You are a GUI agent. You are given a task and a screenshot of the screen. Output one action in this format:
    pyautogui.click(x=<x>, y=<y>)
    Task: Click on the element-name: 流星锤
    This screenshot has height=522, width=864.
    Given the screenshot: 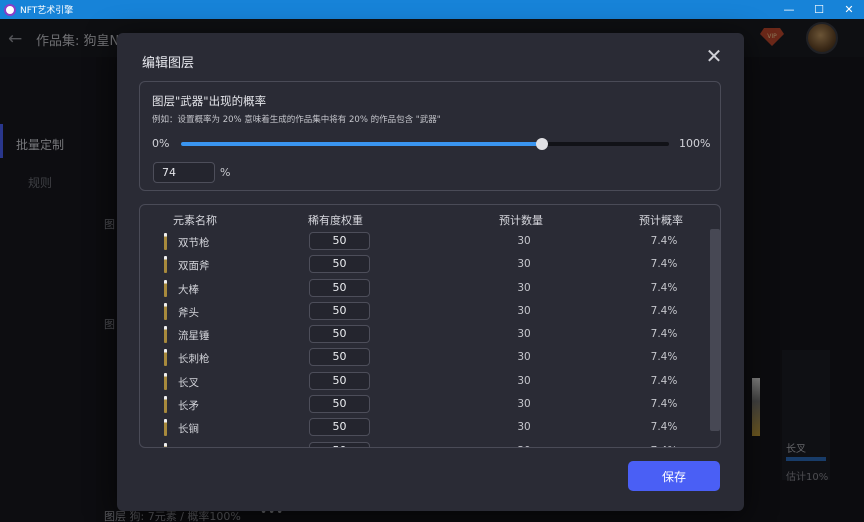 What is the action you would take?
    pyautogui.click(x=194, y=336)
    